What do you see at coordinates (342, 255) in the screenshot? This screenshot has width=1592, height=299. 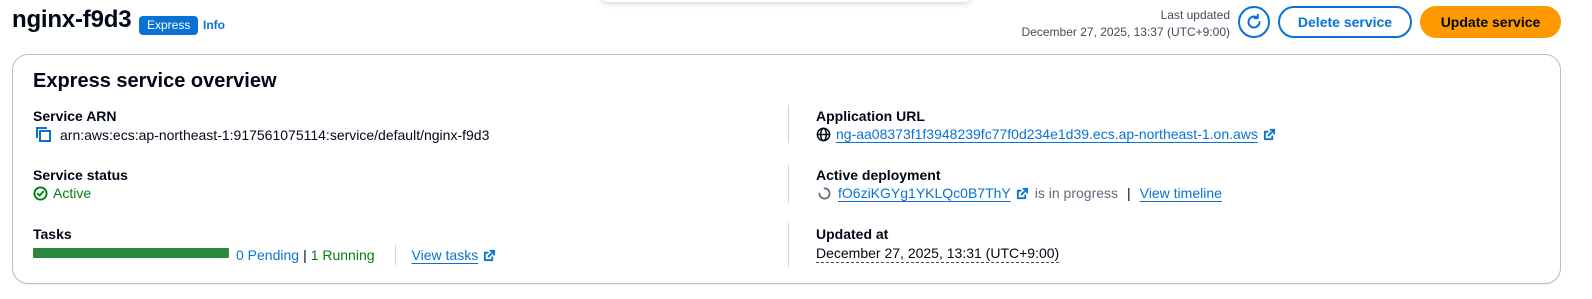 I see `tasks-running-text: 1 Running` at bounding box center [342, 255].